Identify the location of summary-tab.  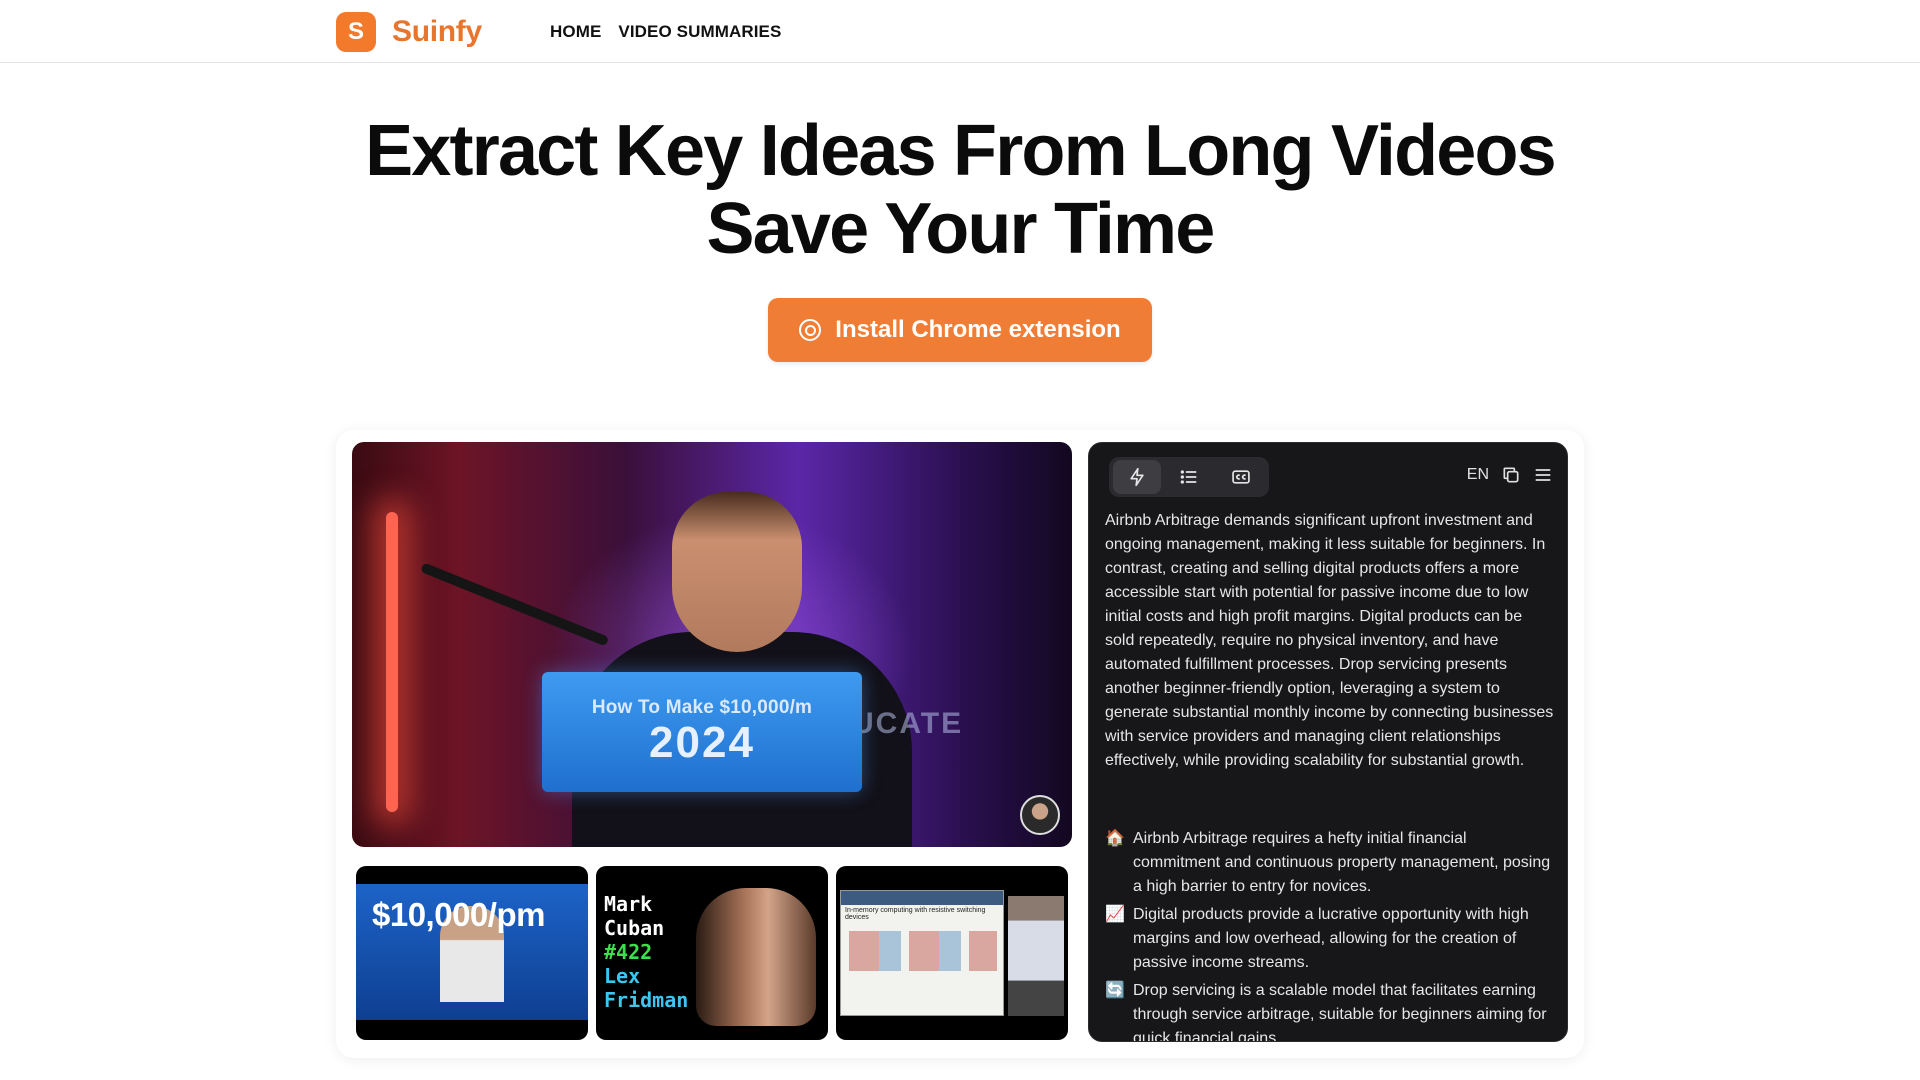
(1137, 477).